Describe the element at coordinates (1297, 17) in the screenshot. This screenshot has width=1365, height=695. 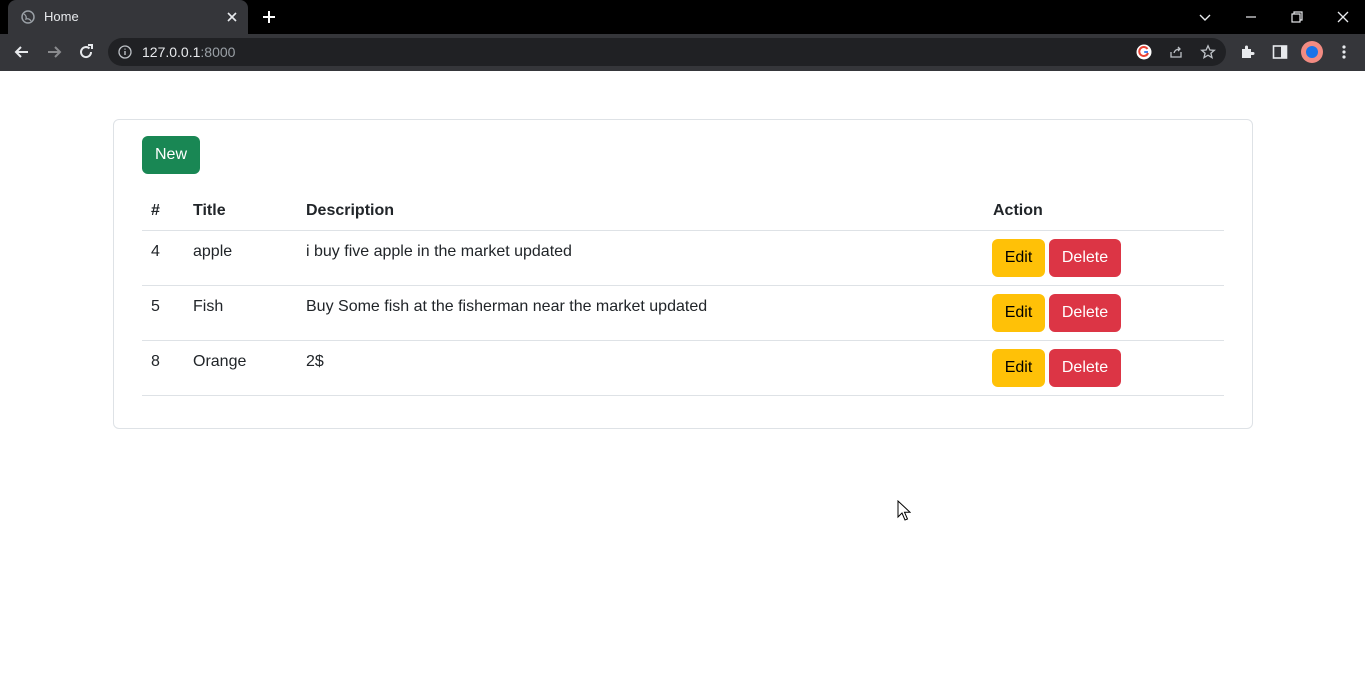
I see `restore-icon` at that location.